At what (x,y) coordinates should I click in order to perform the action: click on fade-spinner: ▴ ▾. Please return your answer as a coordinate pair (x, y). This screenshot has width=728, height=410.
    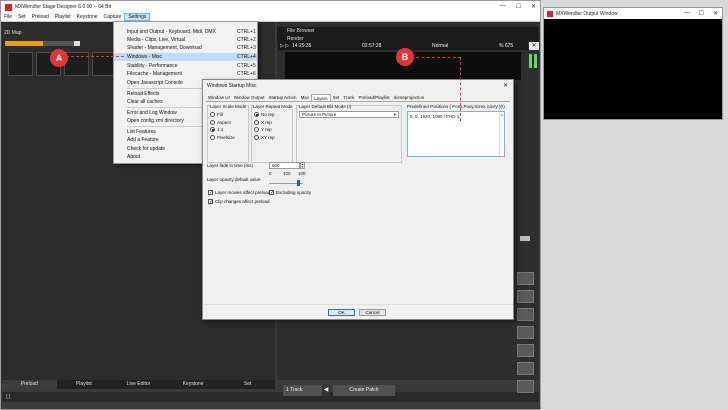
    Looking at the image, I should click on (302, 165).